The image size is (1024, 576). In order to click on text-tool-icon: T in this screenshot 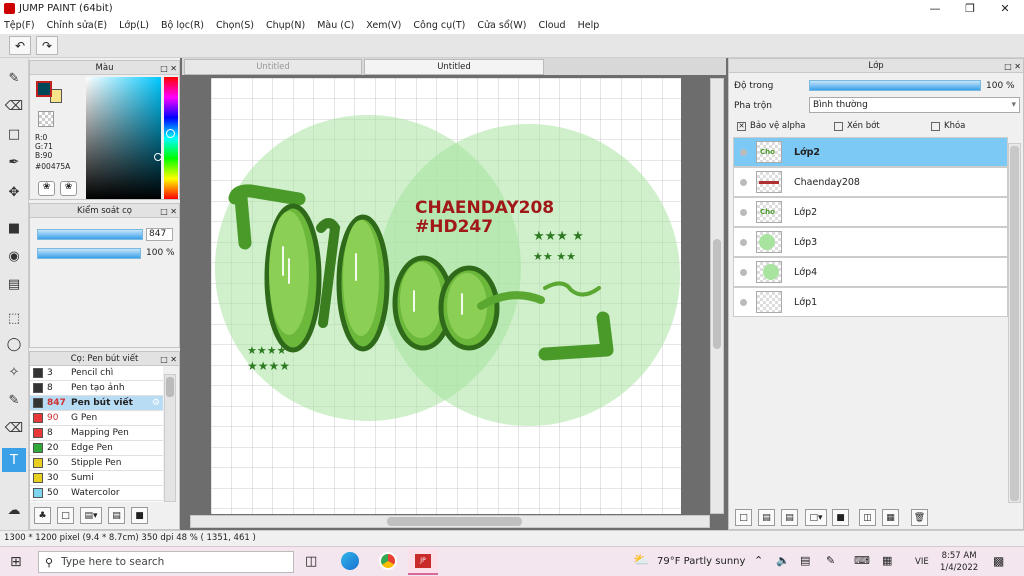, I will do `click(14, 460)`.